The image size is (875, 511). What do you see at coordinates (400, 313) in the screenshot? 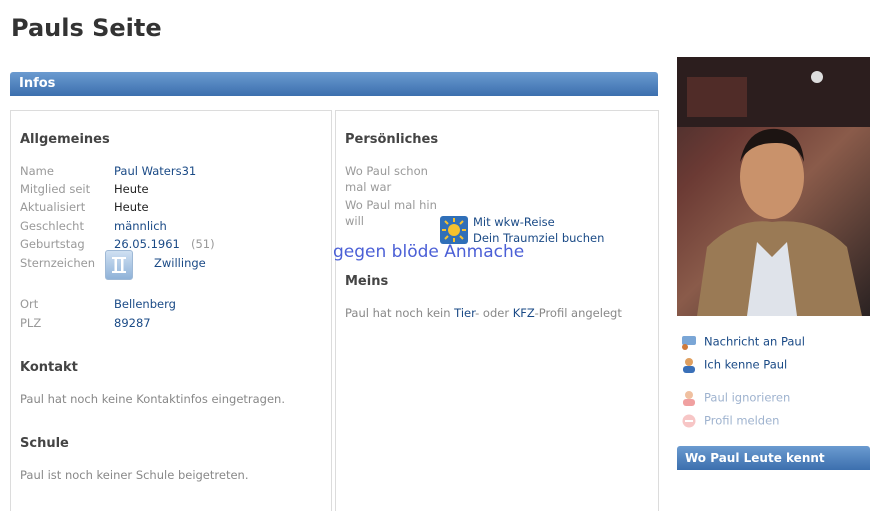
I see `meins-text-pre: Paul hat noch kein` at bounding box center [400, 313].